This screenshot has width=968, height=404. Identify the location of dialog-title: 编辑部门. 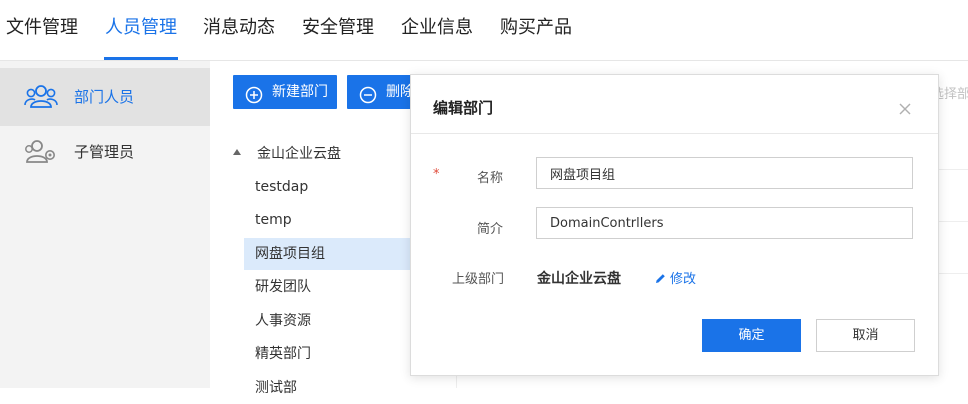
(463, 108).